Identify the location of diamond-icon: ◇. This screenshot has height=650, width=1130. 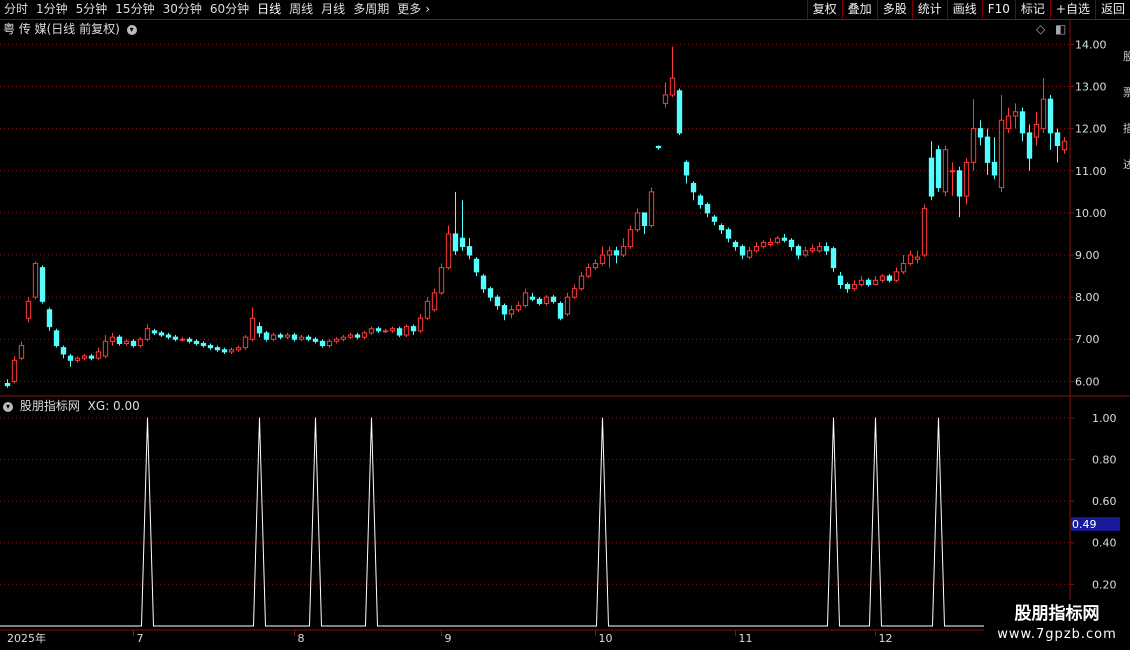
(1040, 29).